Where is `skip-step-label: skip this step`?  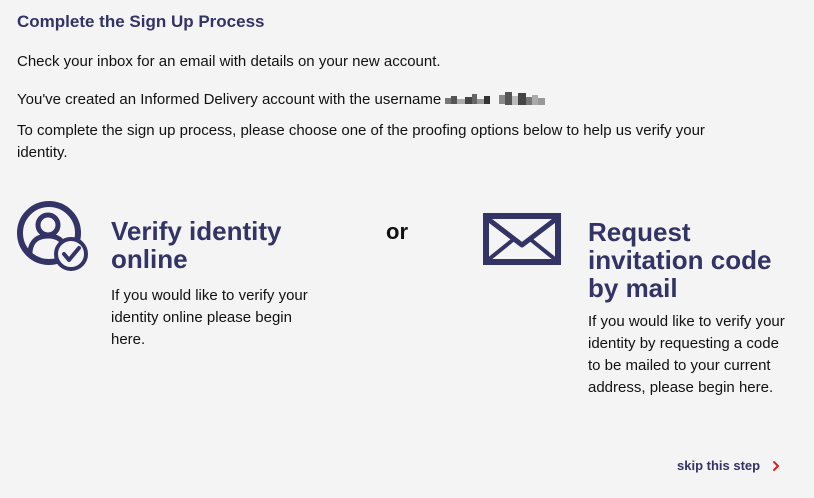 skip-step-label: skip this step is located at coordinates (719, 465).